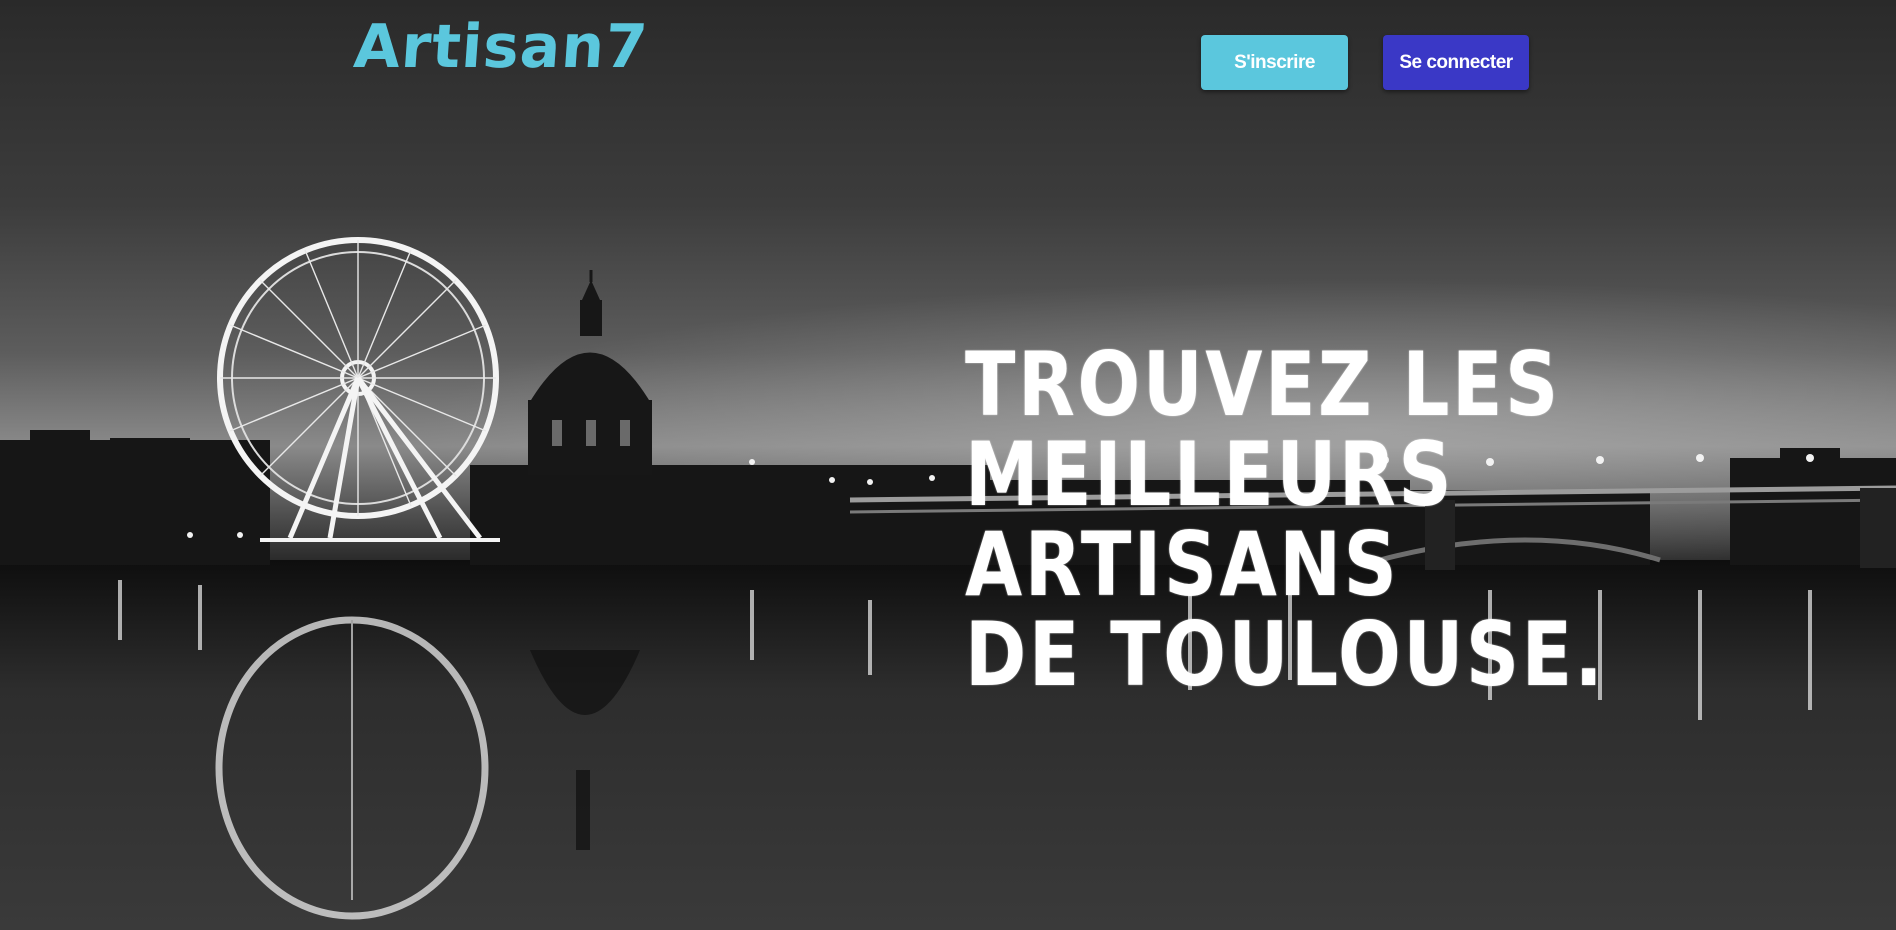 The width and height of the screenshot is (1896, 930). Describe the element at coordinates (1456, 62) in the screenshot. I see `login-button: Se connecter` at that location.